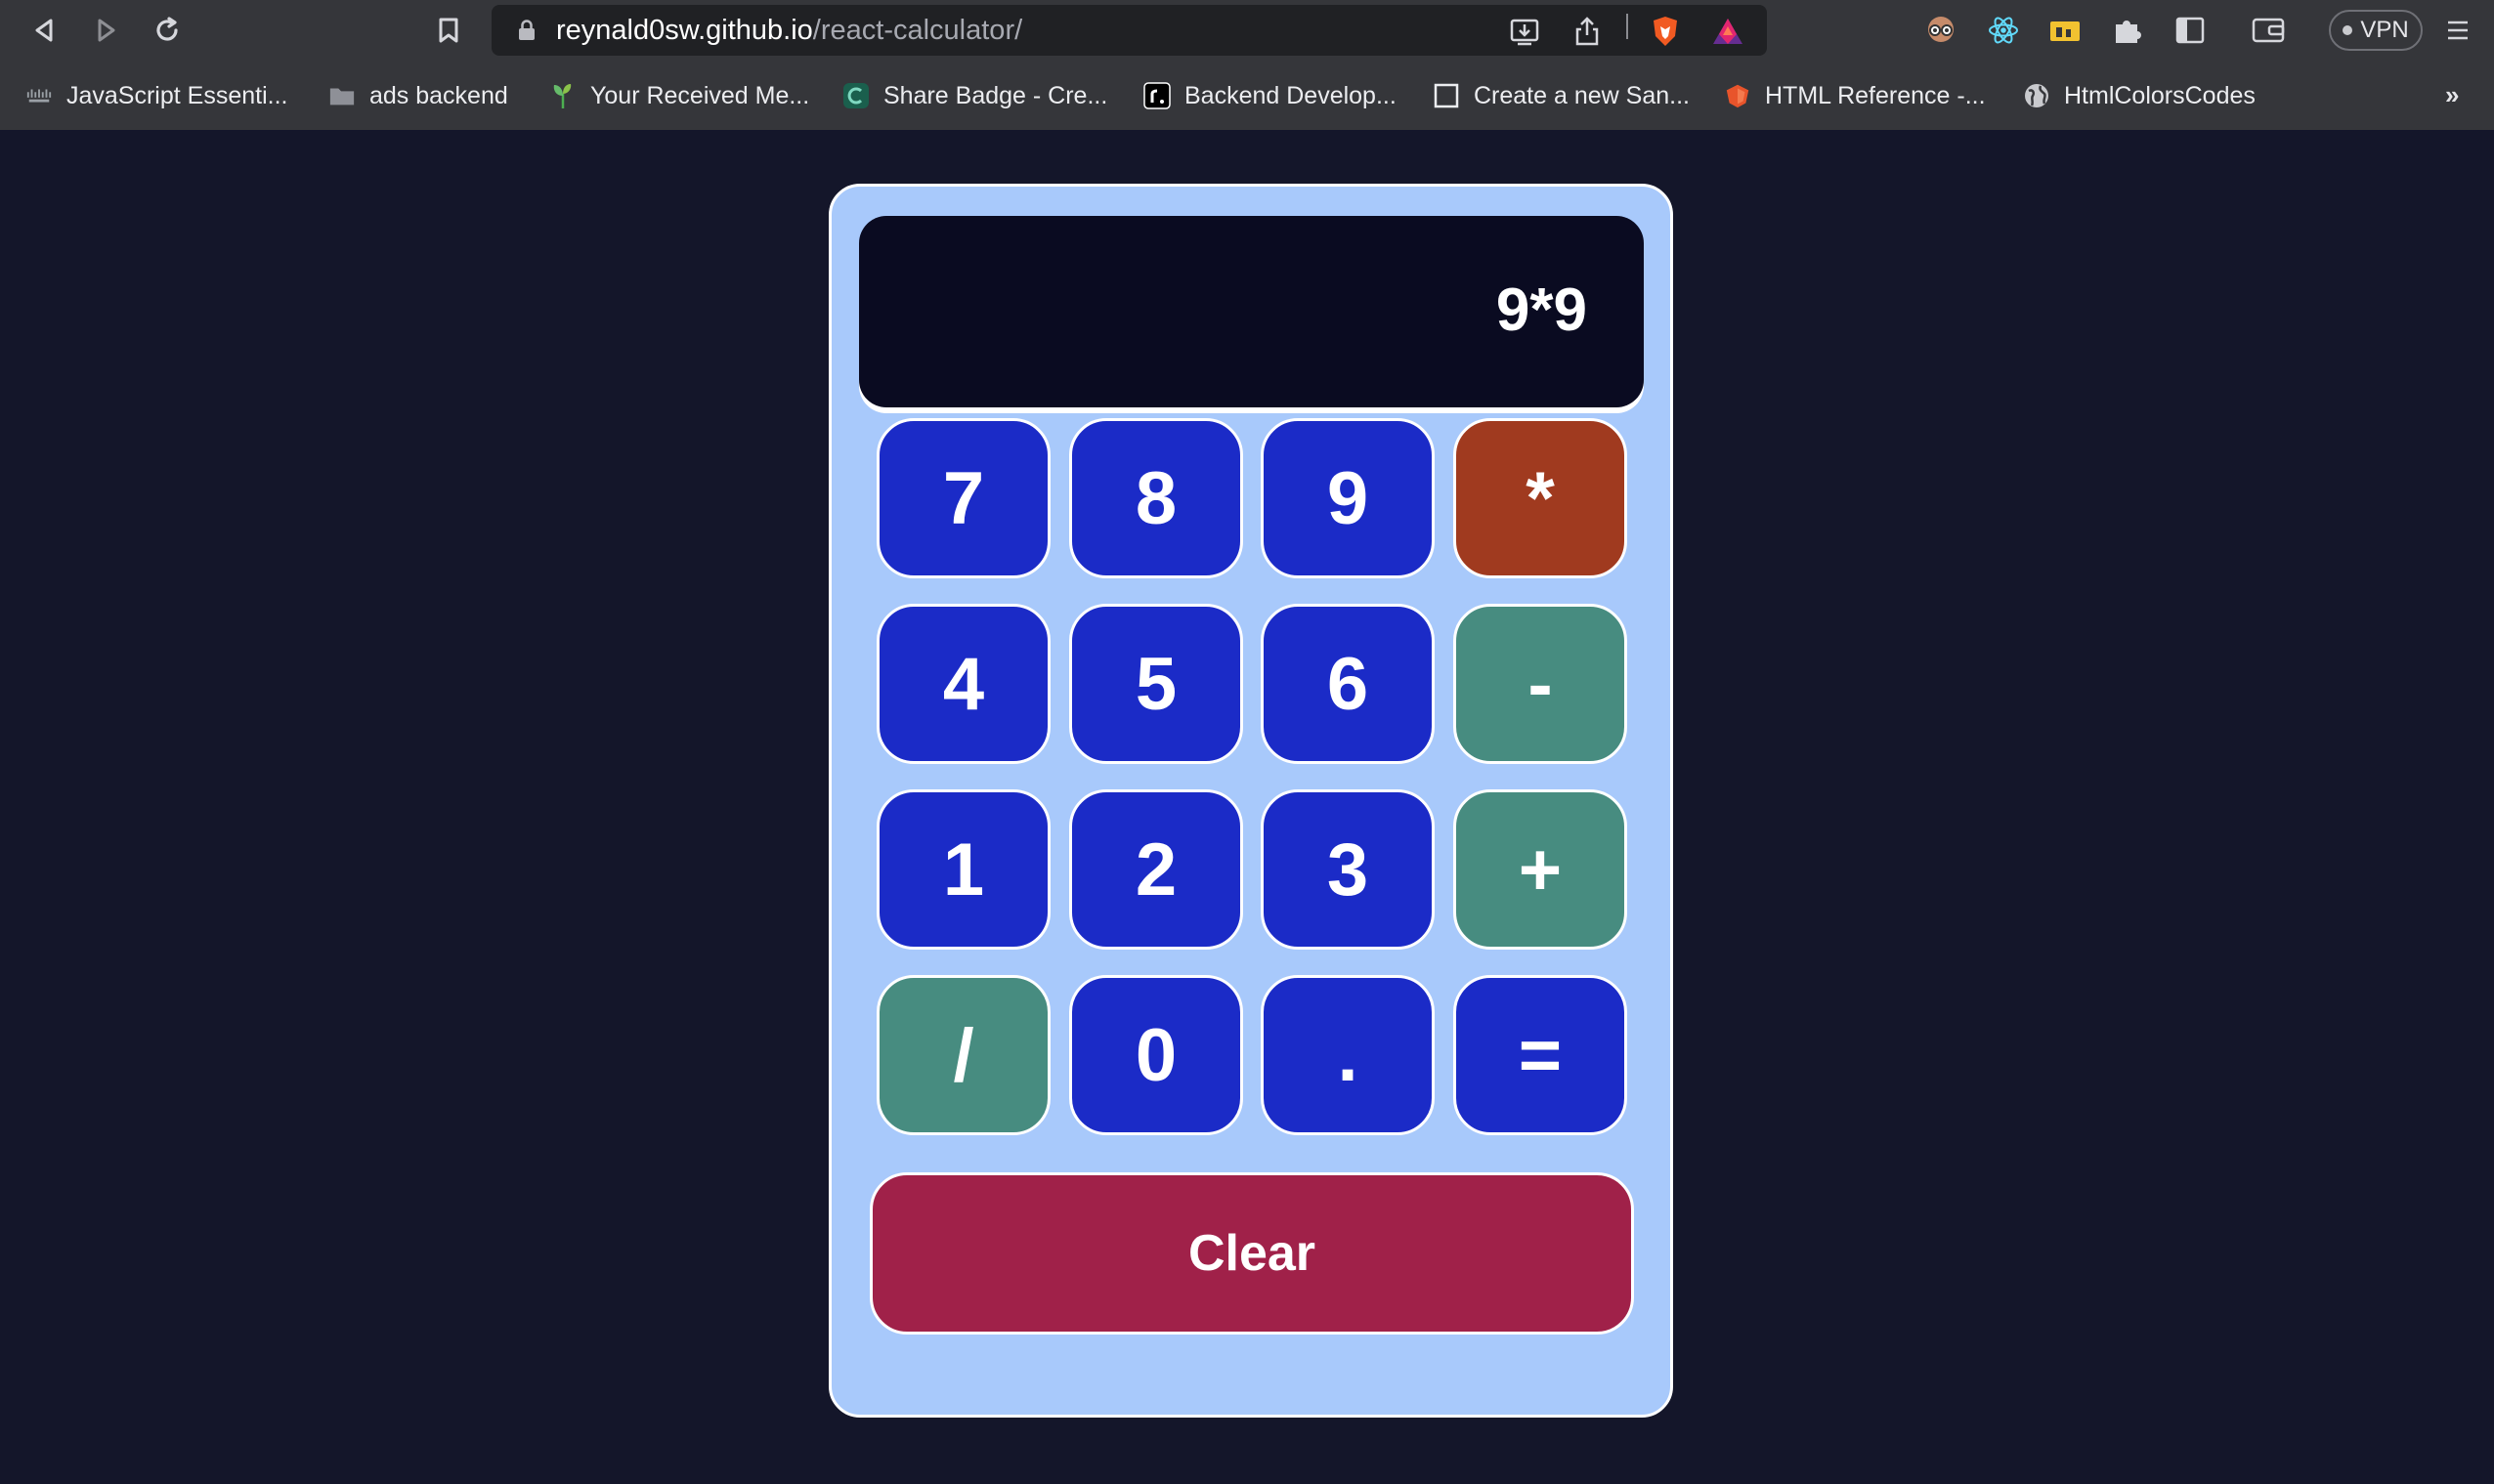 This screenshot has height=1484, width=2494. What do you see at coordinates (342, 95) in the screenshot?
I see `folder-icon` at bounding box center [342, 95].